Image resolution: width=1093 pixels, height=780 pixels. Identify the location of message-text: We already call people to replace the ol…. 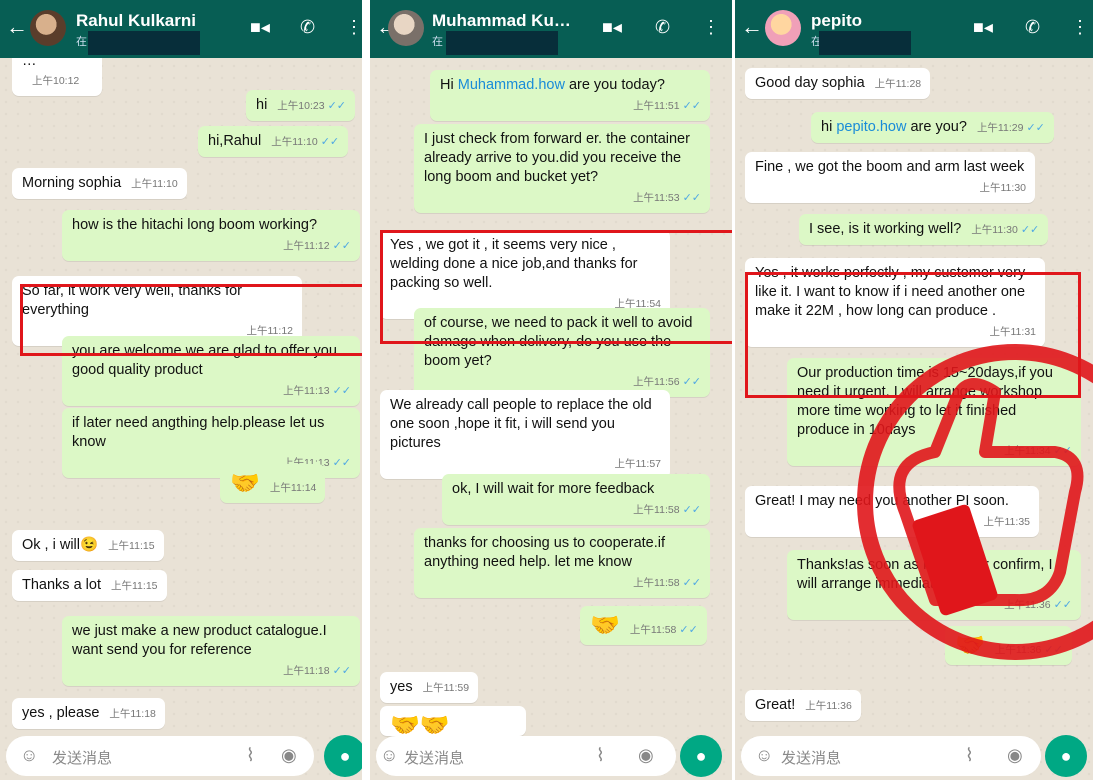
(521, 424).